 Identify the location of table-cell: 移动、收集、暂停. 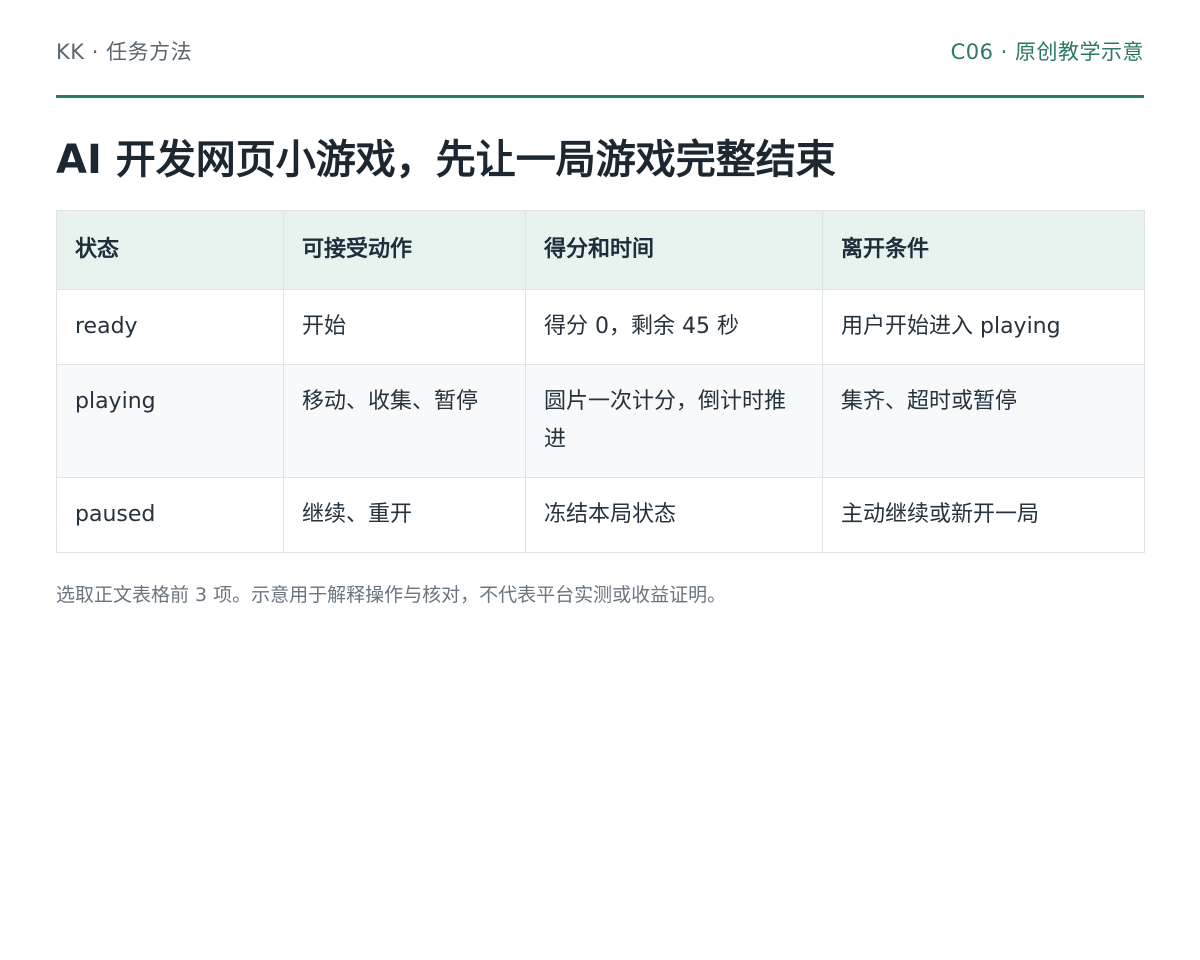
(404, 421).